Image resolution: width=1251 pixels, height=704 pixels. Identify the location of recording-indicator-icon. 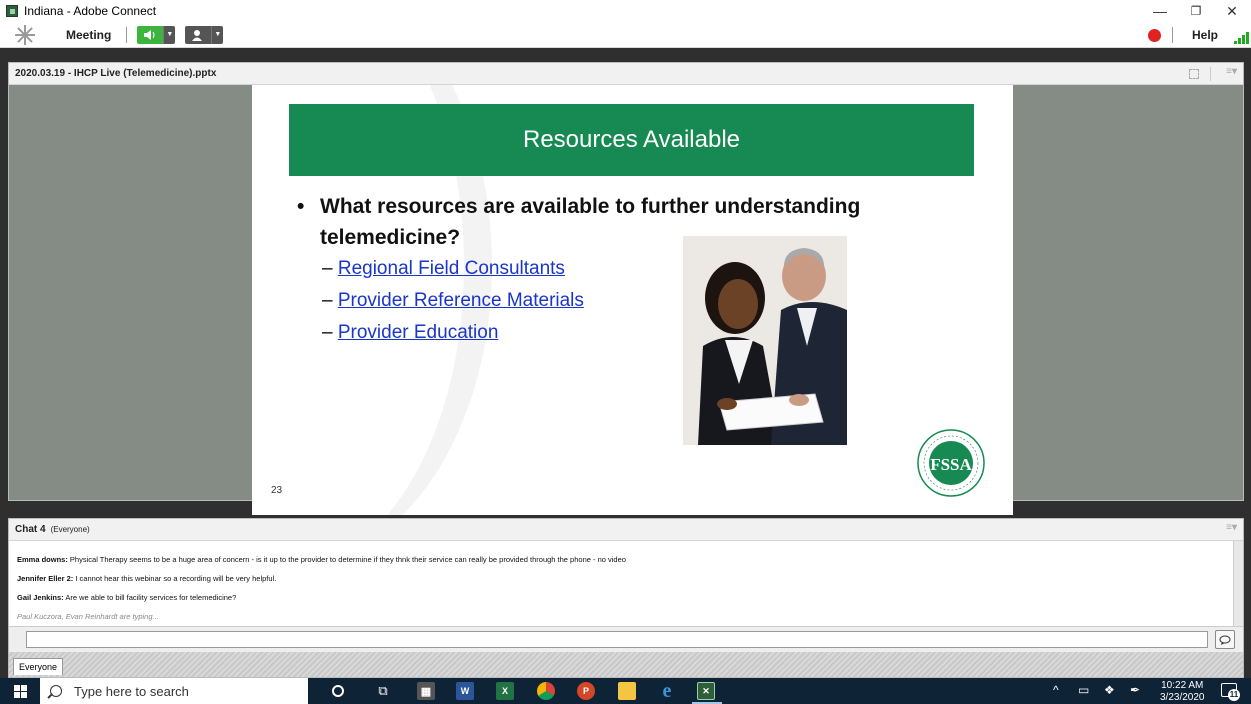
(1154, 35).